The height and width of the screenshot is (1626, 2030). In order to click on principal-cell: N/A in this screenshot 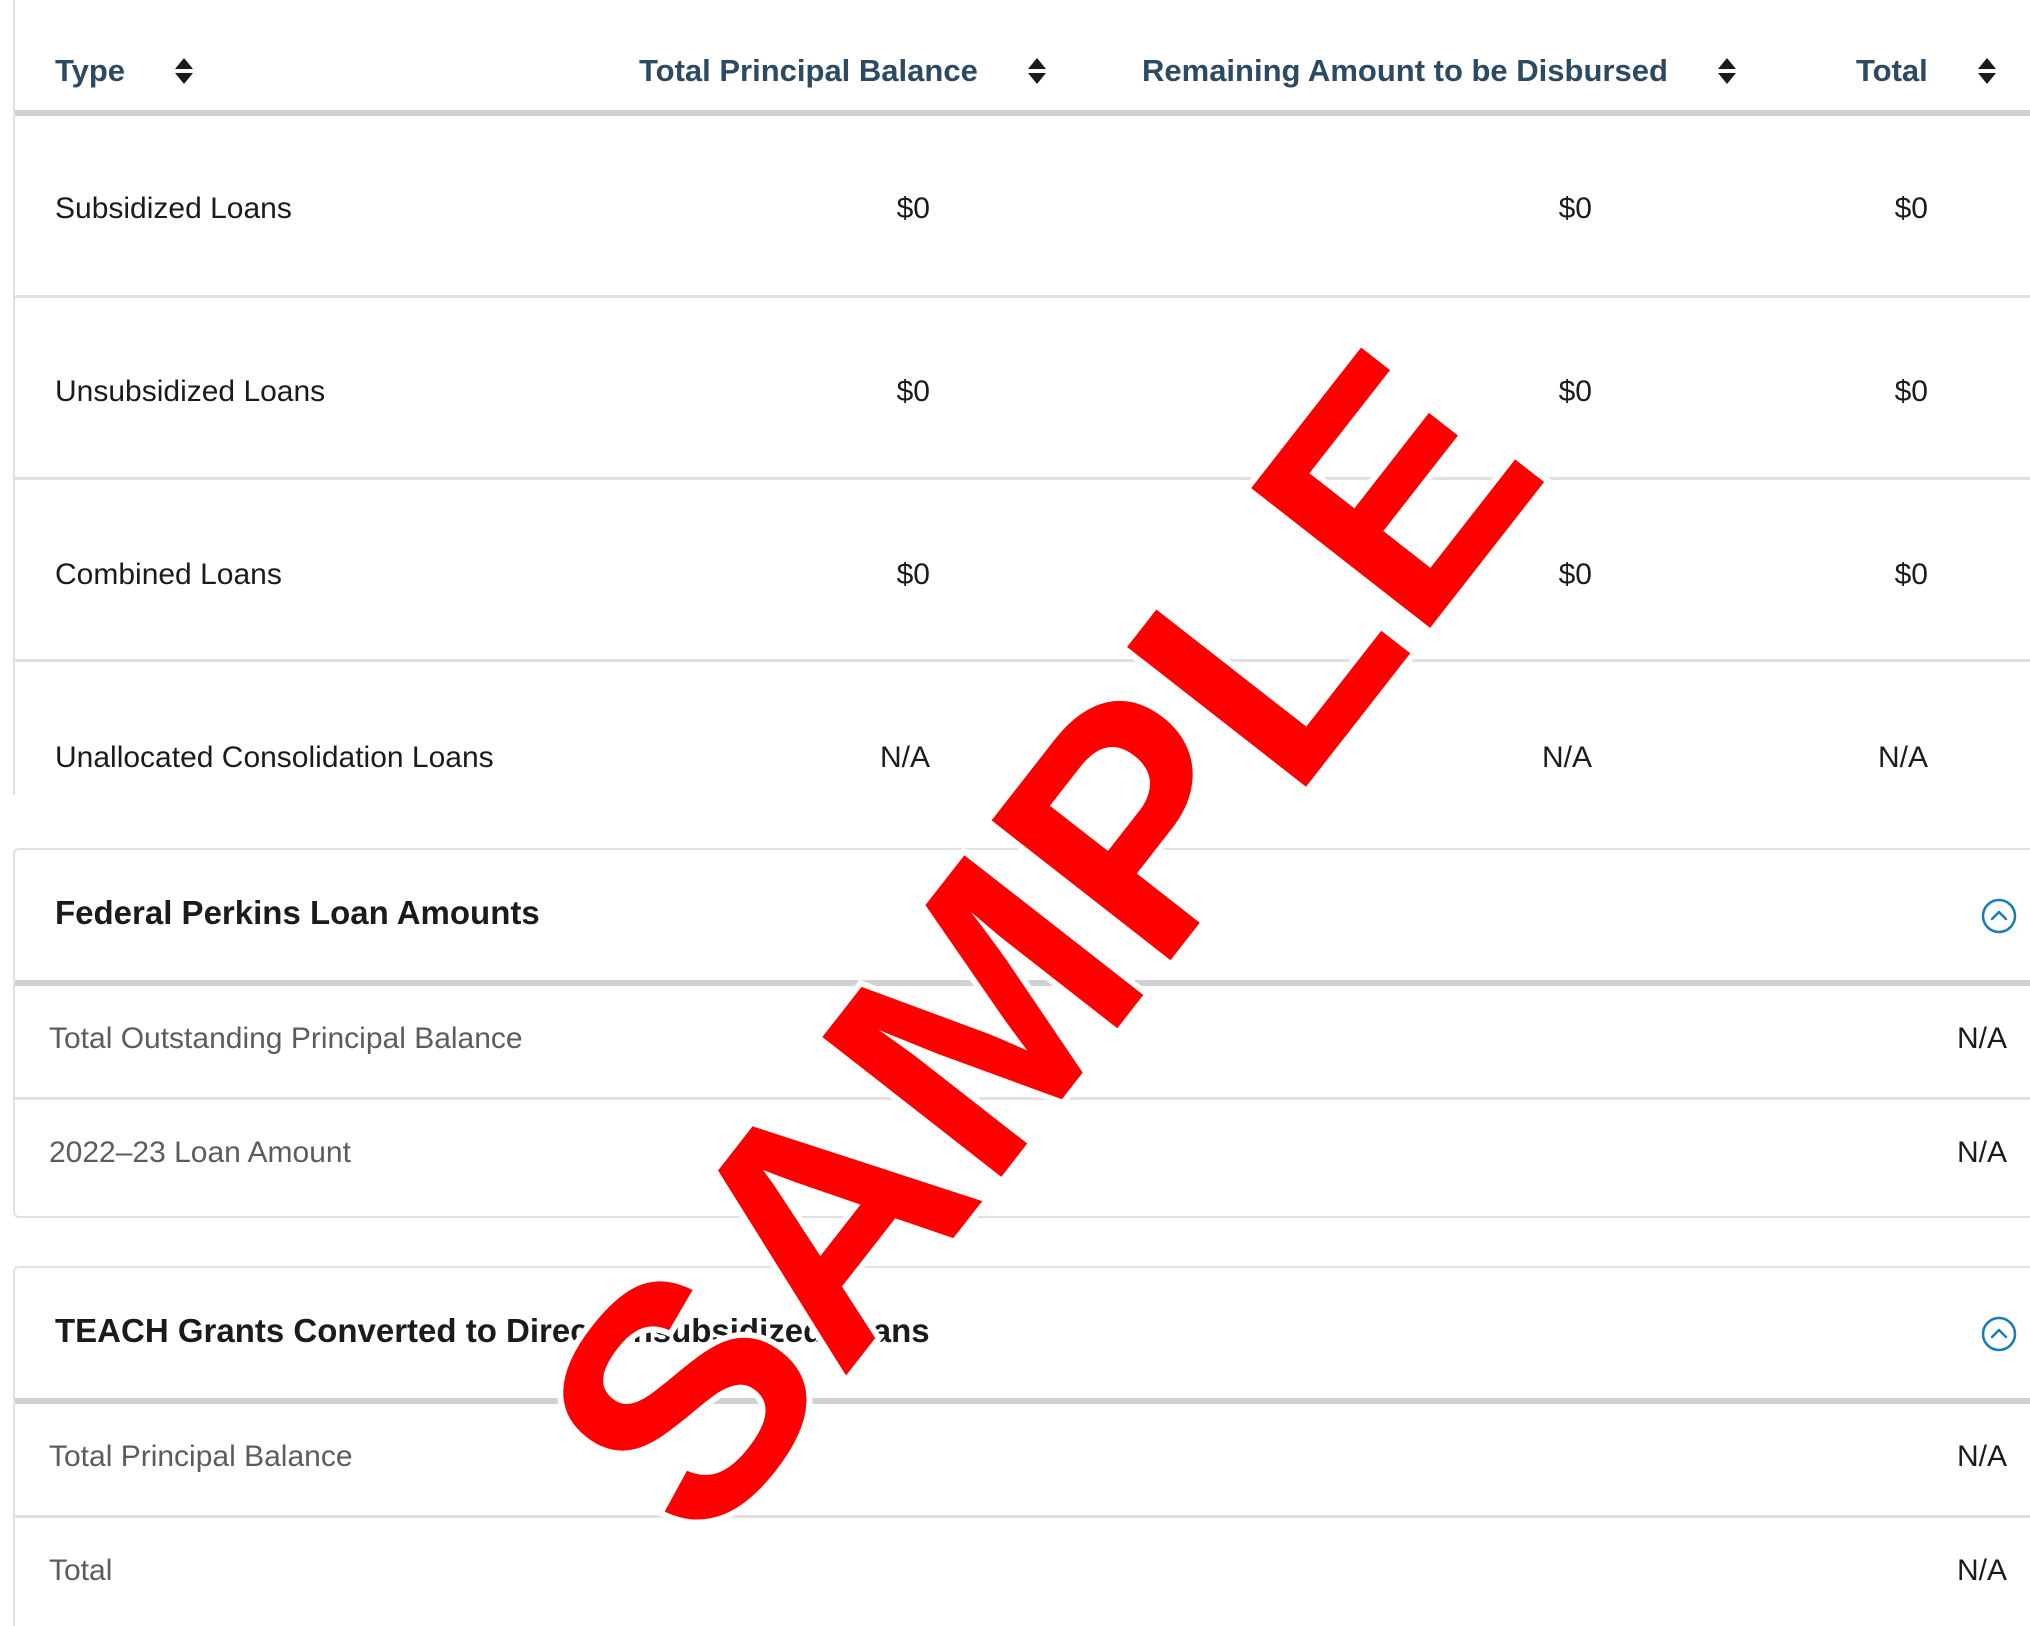, I will do `click(904, 757)`.